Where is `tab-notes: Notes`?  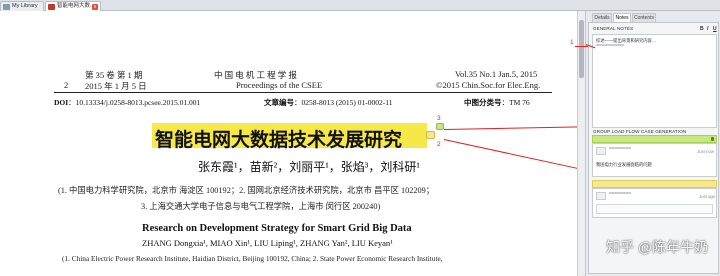
tab-notes: Notes is located at coordinates (622, 17).